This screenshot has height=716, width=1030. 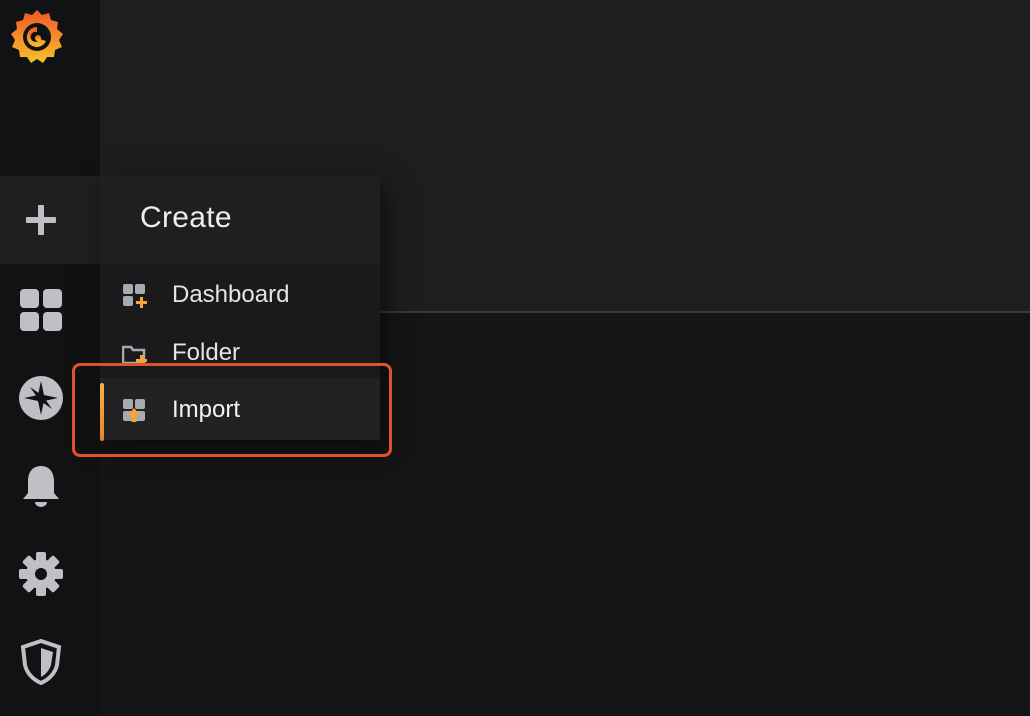 I want to click on sidebar-item-server-admin, so click(x=50, y=662).